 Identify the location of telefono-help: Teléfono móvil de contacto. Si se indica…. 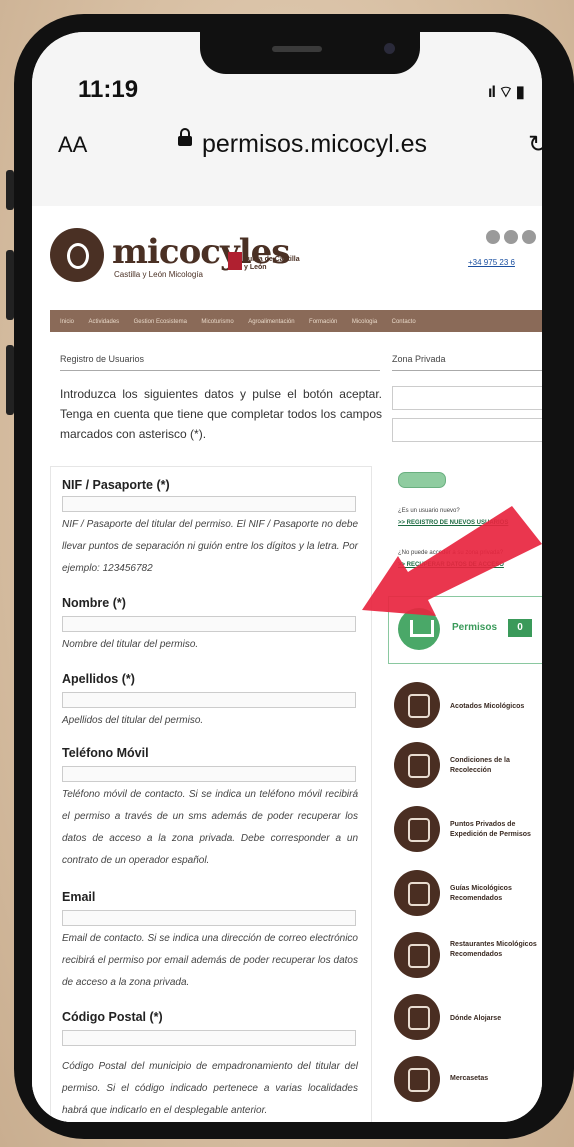
(210, 827).